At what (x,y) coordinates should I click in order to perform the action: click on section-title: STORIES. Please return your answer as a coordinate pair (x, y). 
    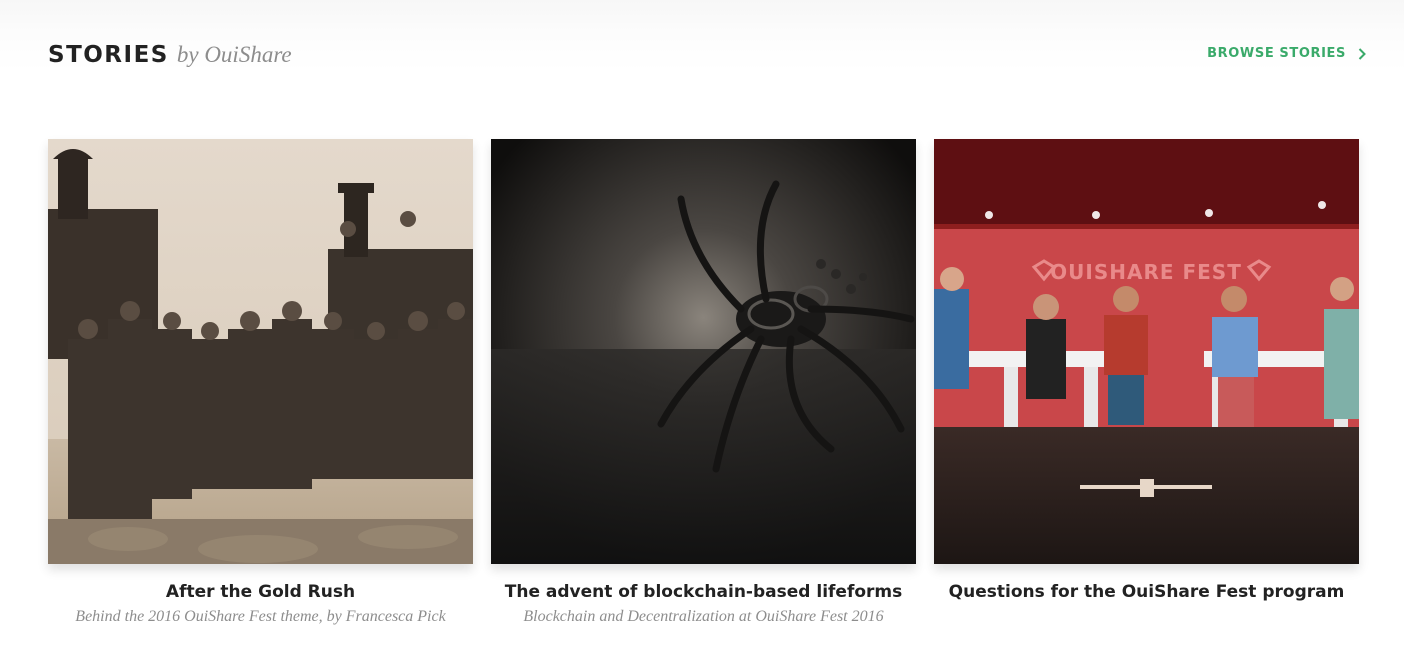
    Looking at the image, I should click on (108, 55).